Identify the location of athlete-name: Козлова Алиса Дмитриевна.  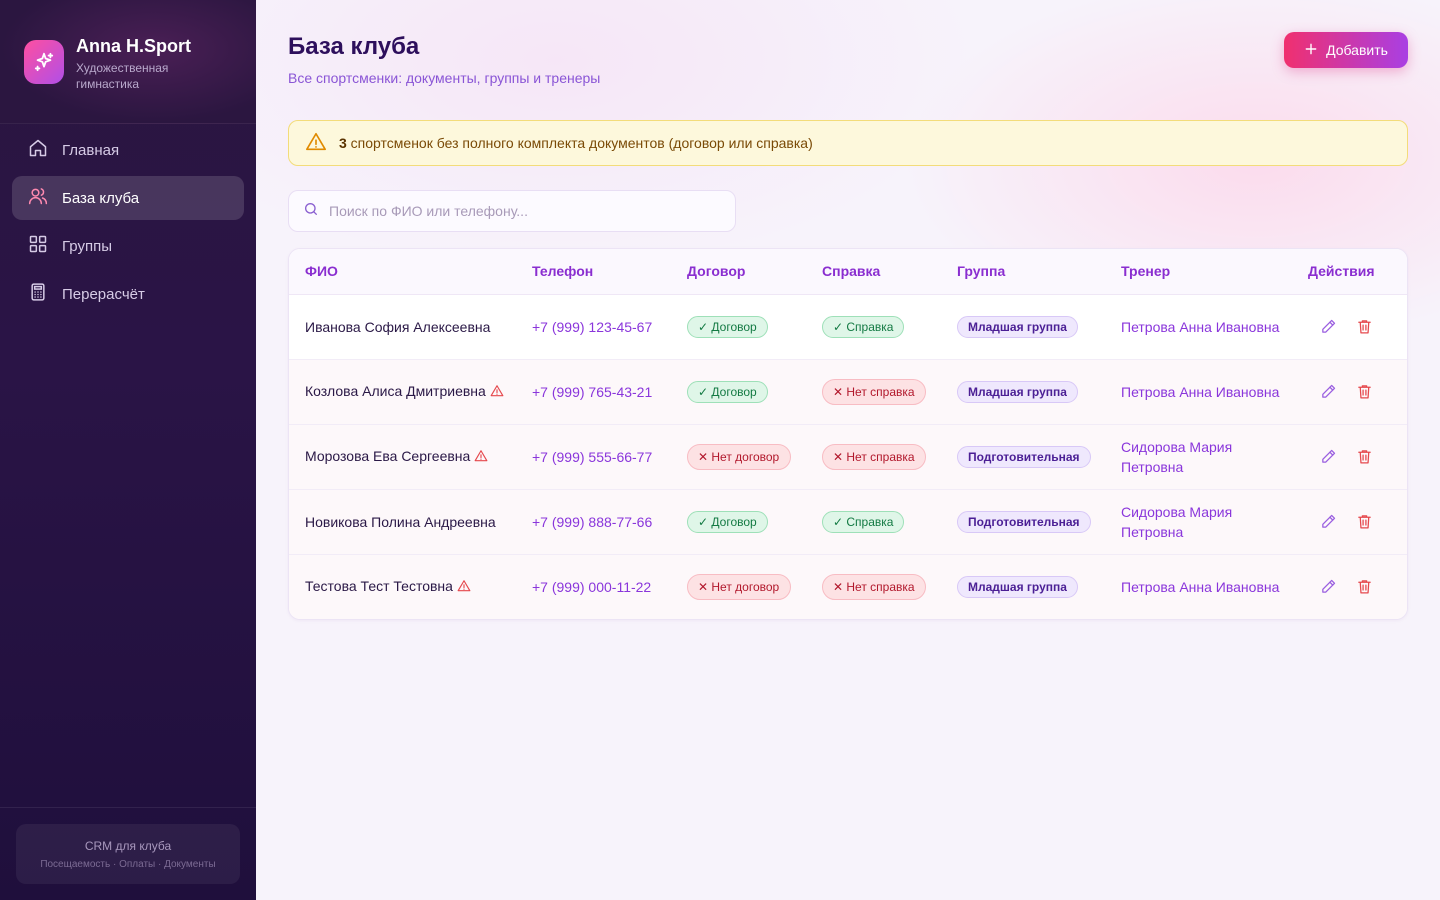
(395, 390).